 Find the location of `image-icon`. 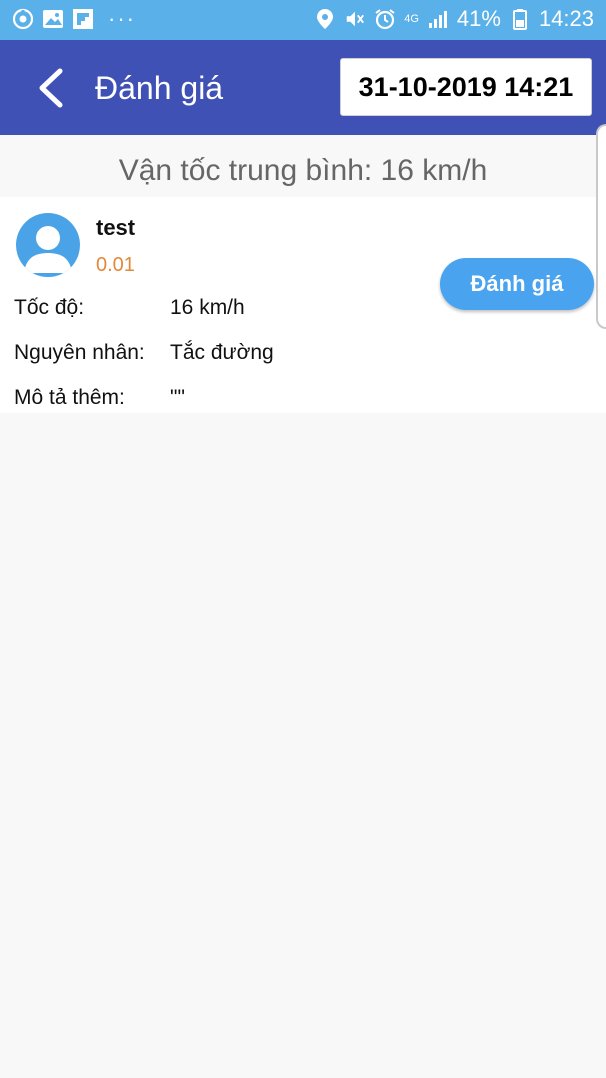

image-icon is located at coordinates (53, 19).